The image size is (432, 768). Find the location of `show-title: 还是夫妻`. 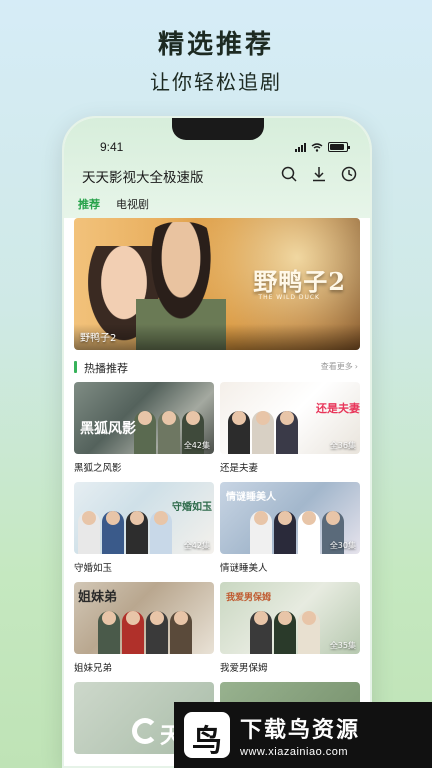

show-title: 还是夫妻 is located at coordinates (239, 468).